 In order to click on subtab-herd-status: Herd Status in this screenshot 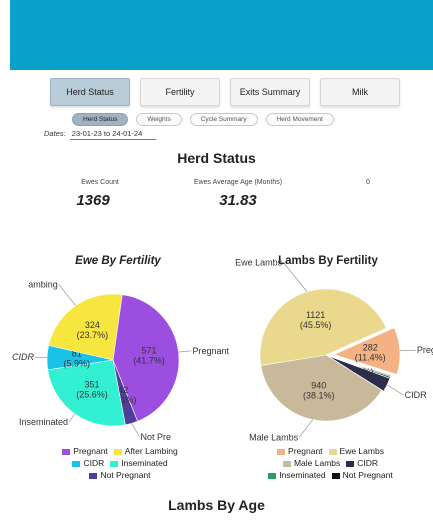, I will do `click(100, 119)`.